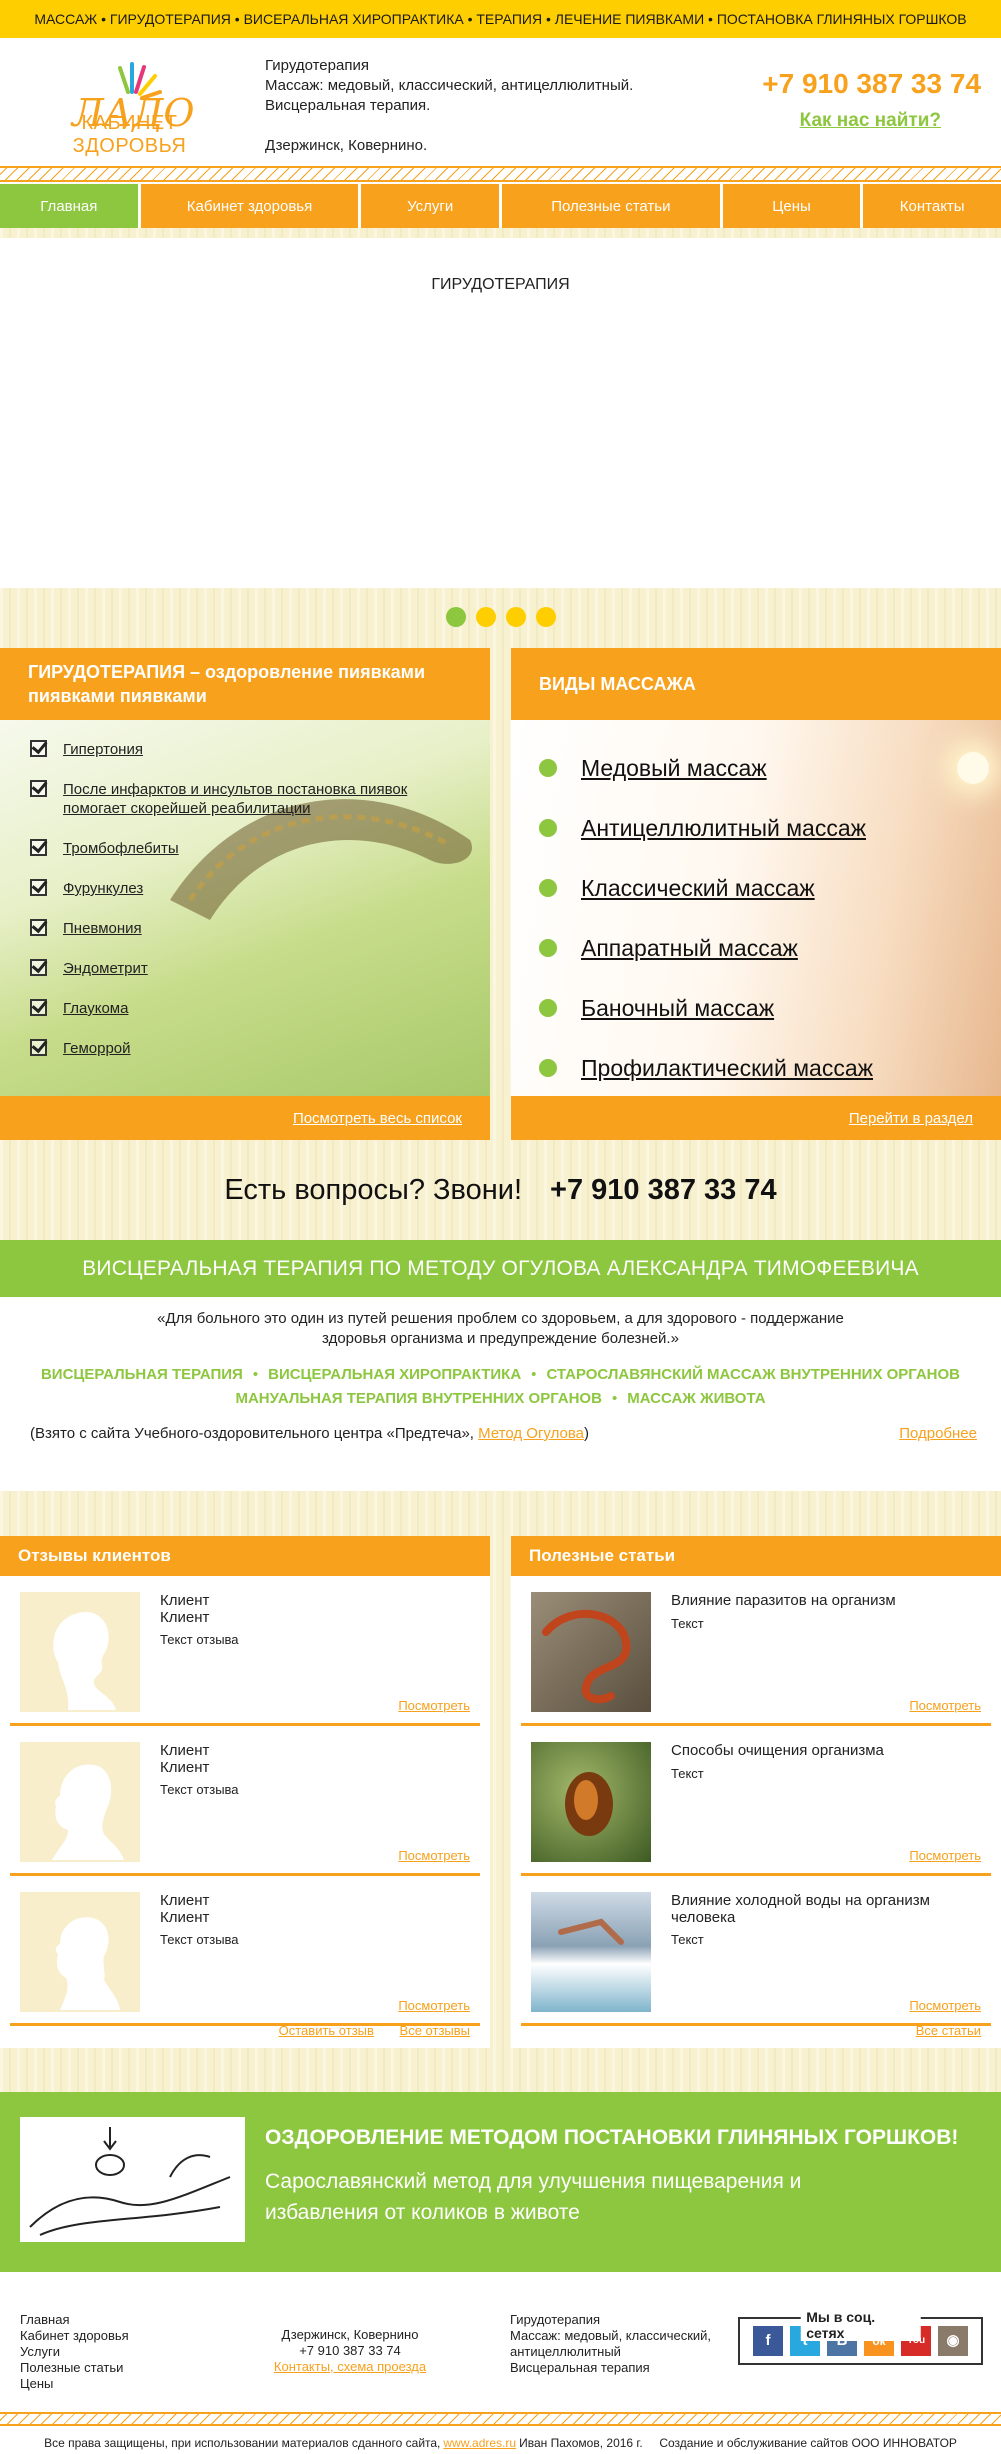 This screenshot has height=2454, width=1001. What do you see at coordinates (756, 1556) in the screenshot?
I see `articles-heading: Полезные статьи` at bounding box center [756, 1556].